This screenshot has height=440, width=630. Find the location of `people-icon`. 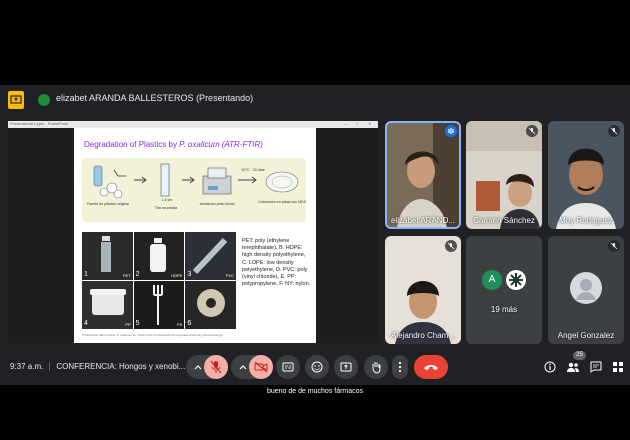

people-icon is located at coordinates (573, 367).